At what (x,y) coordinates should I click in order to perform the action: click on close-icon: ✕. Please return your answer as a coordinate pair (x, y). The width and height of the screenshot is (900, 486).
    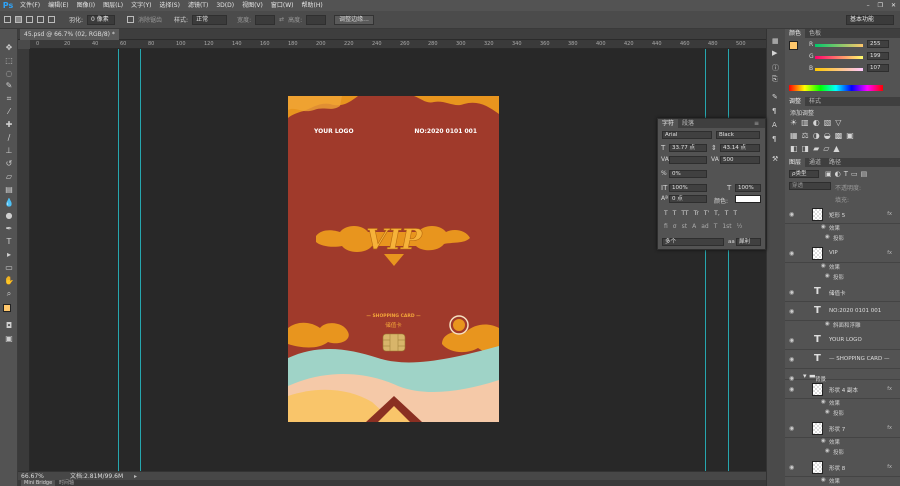
    Looking at the image, I should click on (893, 5).